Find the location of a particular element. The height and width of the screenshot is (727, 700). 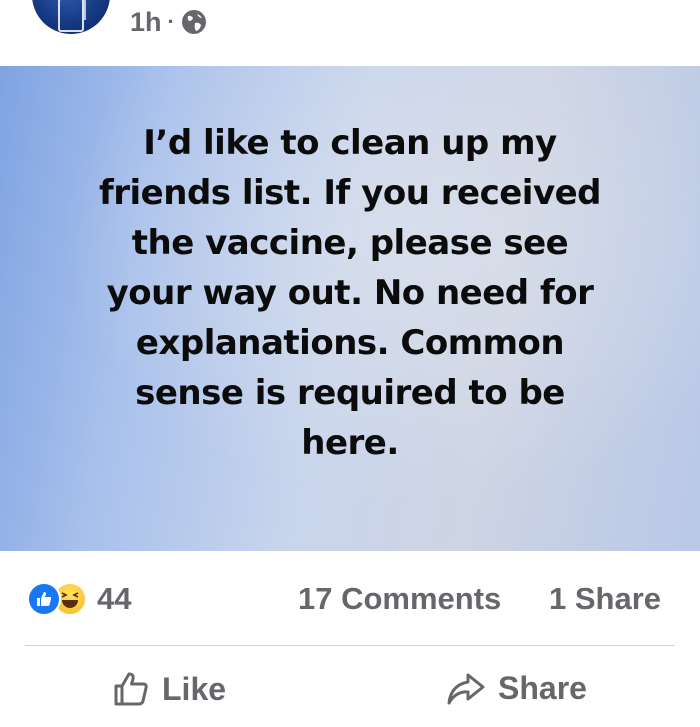

post-text-line: the vaccine, please see is located at coordinates (350, 242).